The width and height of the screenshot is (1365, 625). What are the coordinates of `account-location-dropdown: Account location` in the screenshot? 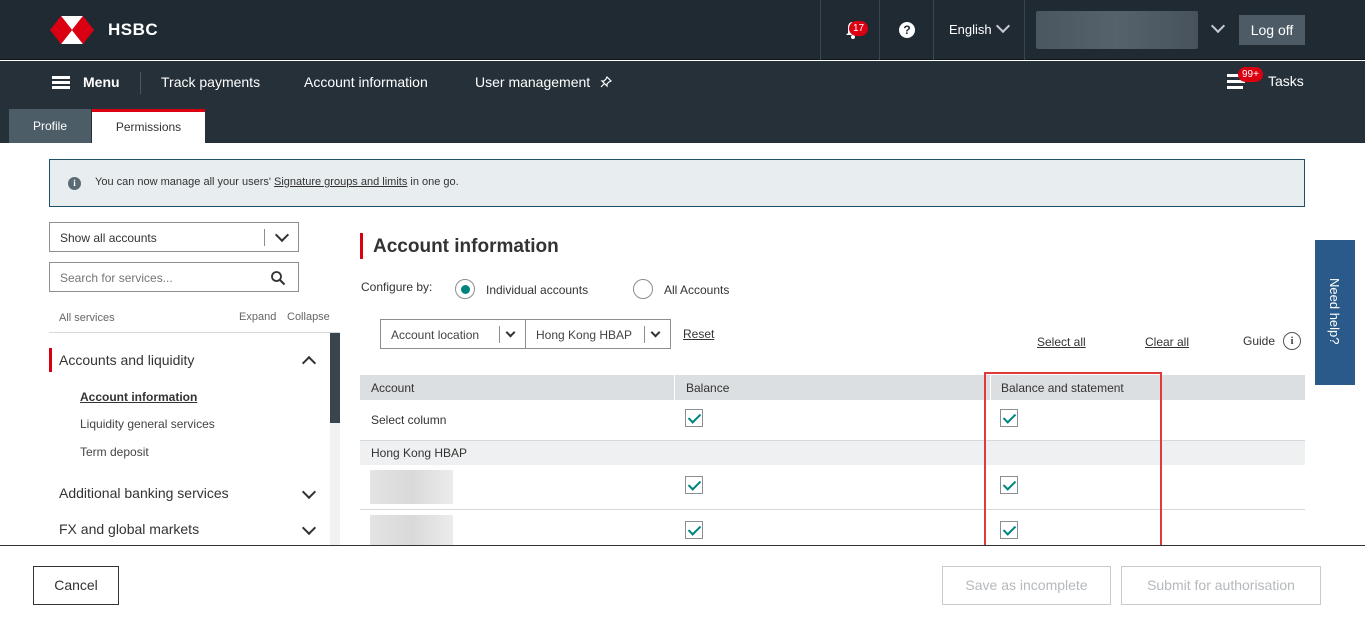 It's located at (453, 334).